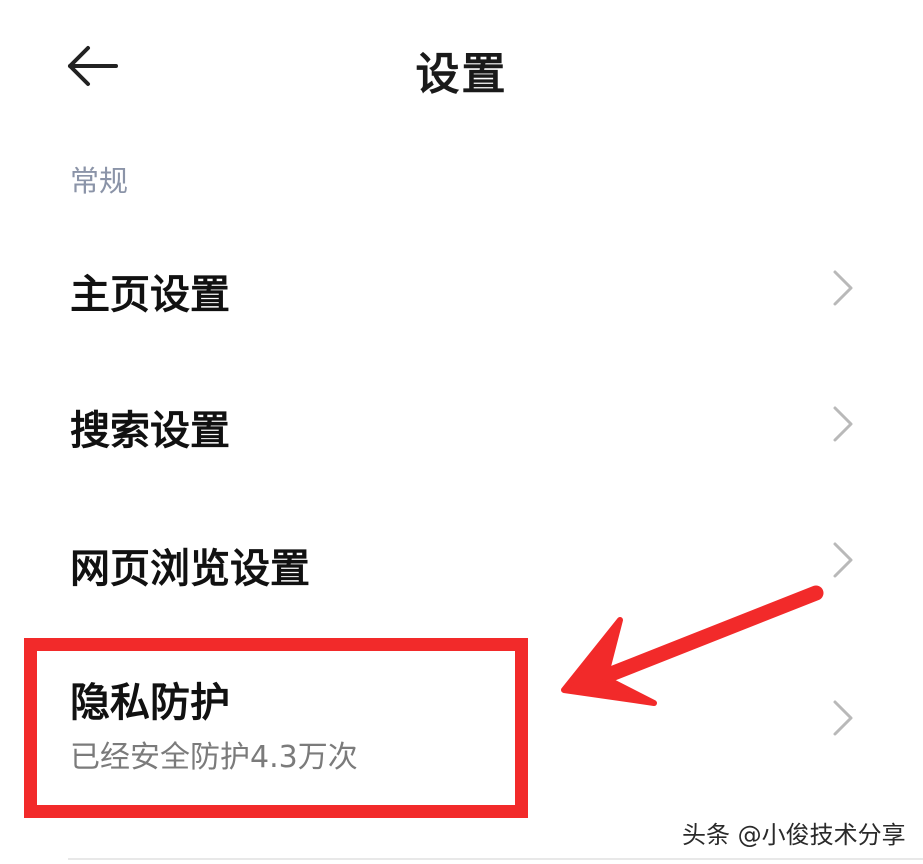 The height and width of the screenshot is (864, 923). I want to click on settings-item-label: 搜索设置, so click(150, 431).